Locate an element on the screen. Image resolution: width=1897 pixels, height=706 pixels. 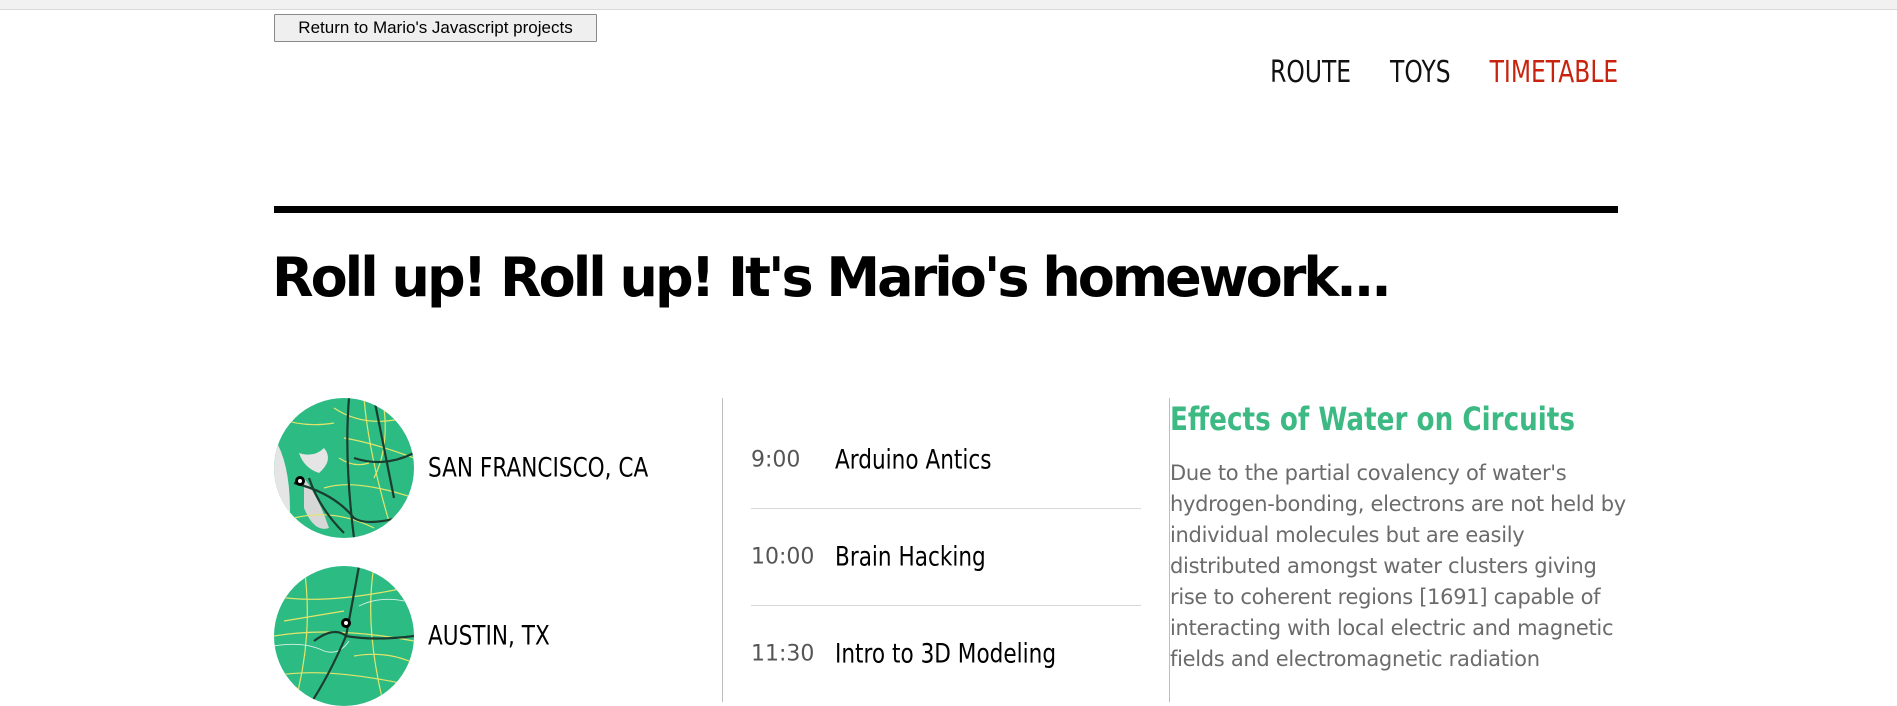
column-divider-left is located at coordinates (722, 550).